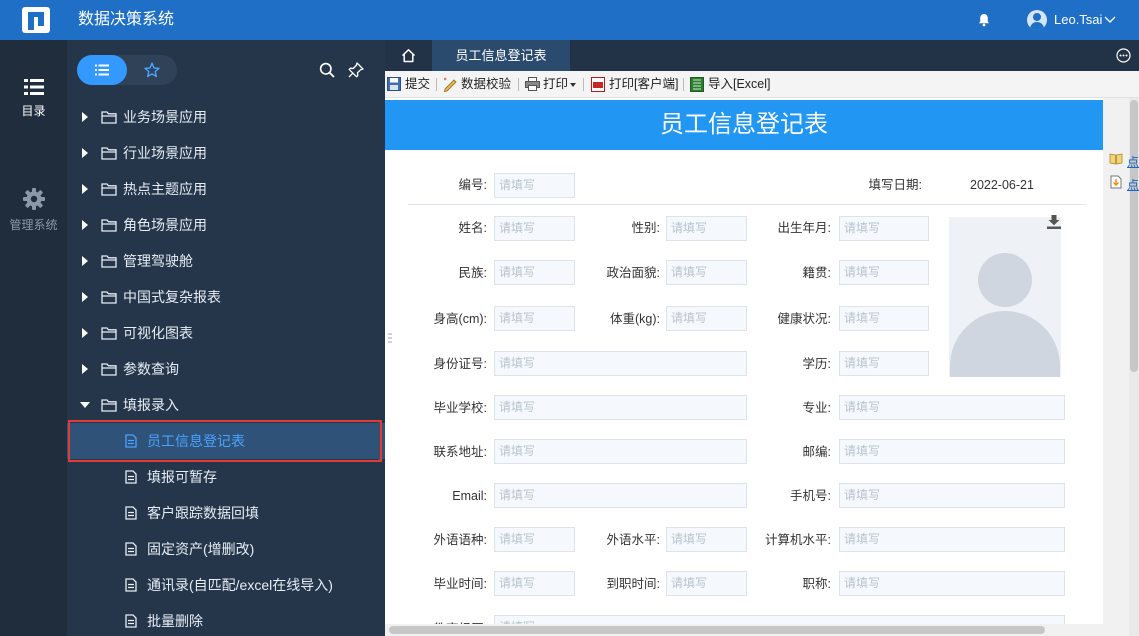  Describe the element at coordinates (33, 225) in the screenshot. I see `rail-item-management-label: 管理系统` at that location.